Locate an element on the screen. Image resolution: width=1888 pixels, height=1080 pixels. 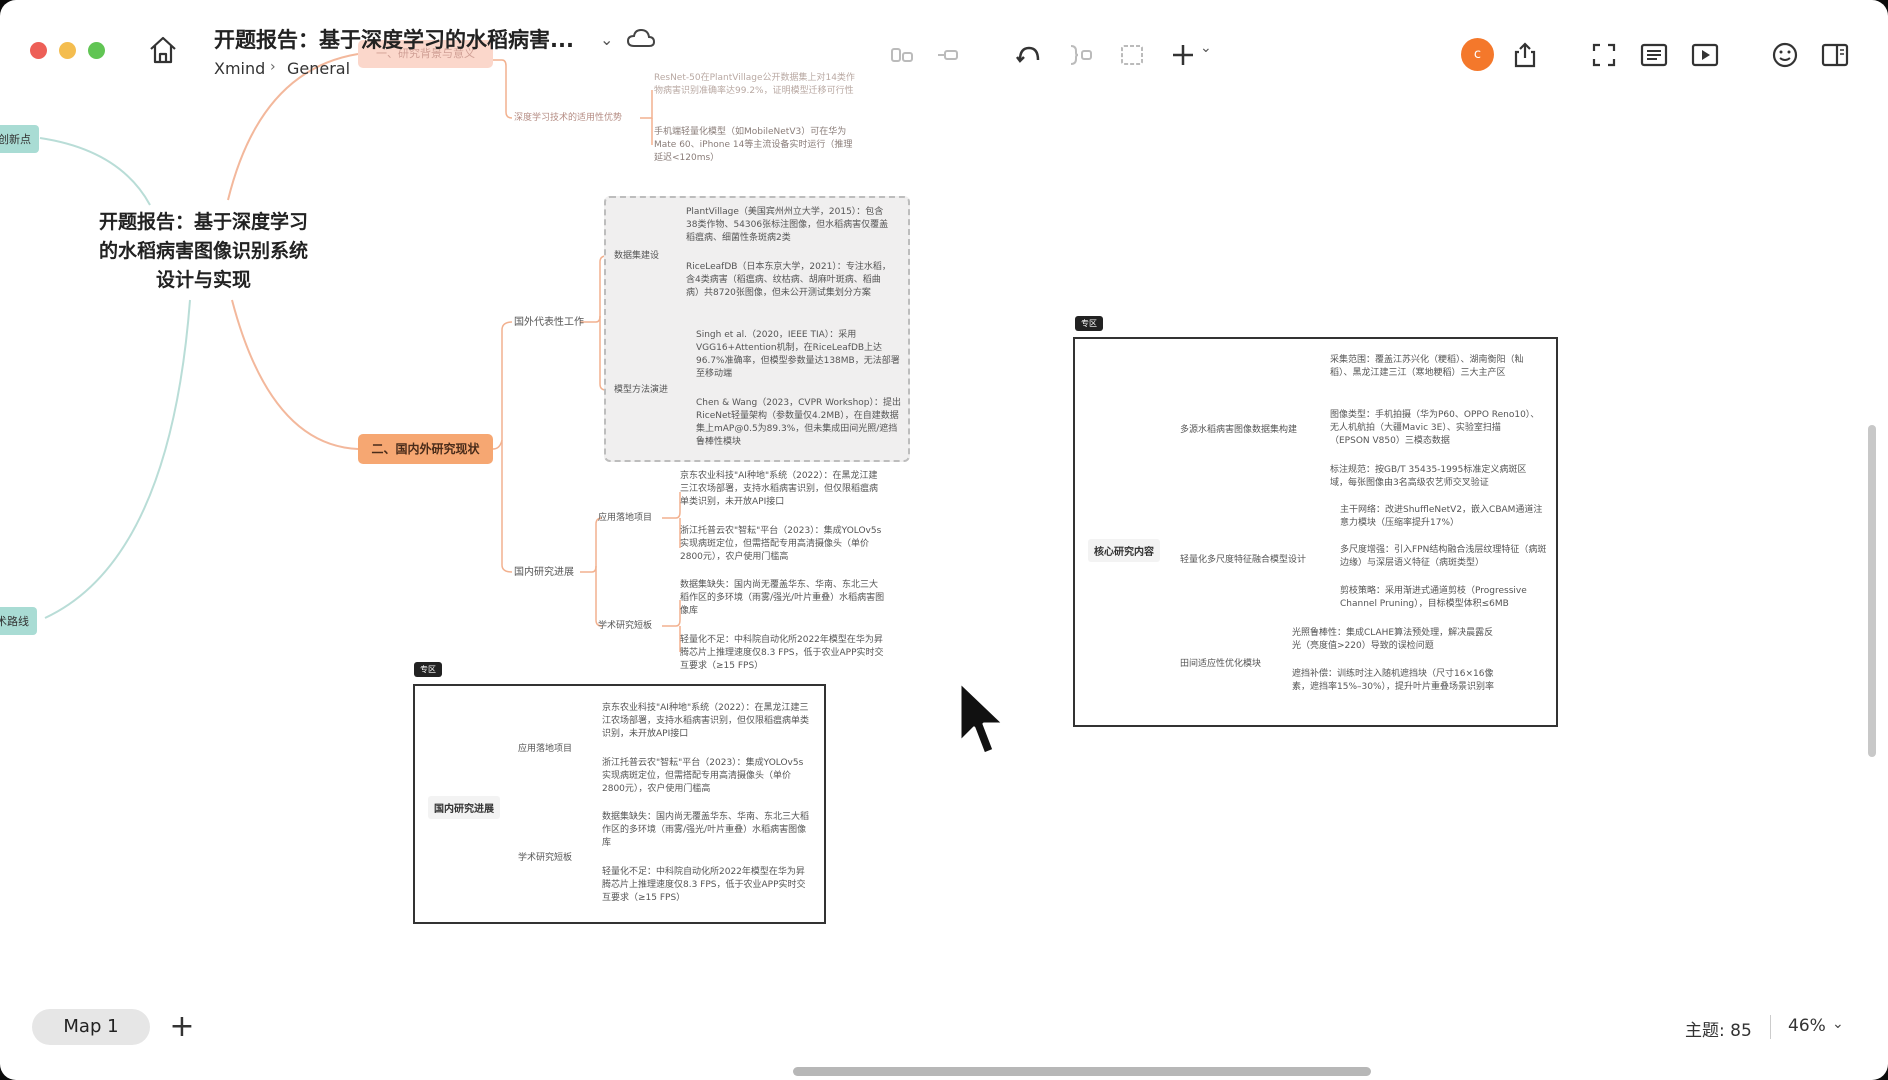
boundary-foreign-work is located at coordinates (757, 329).